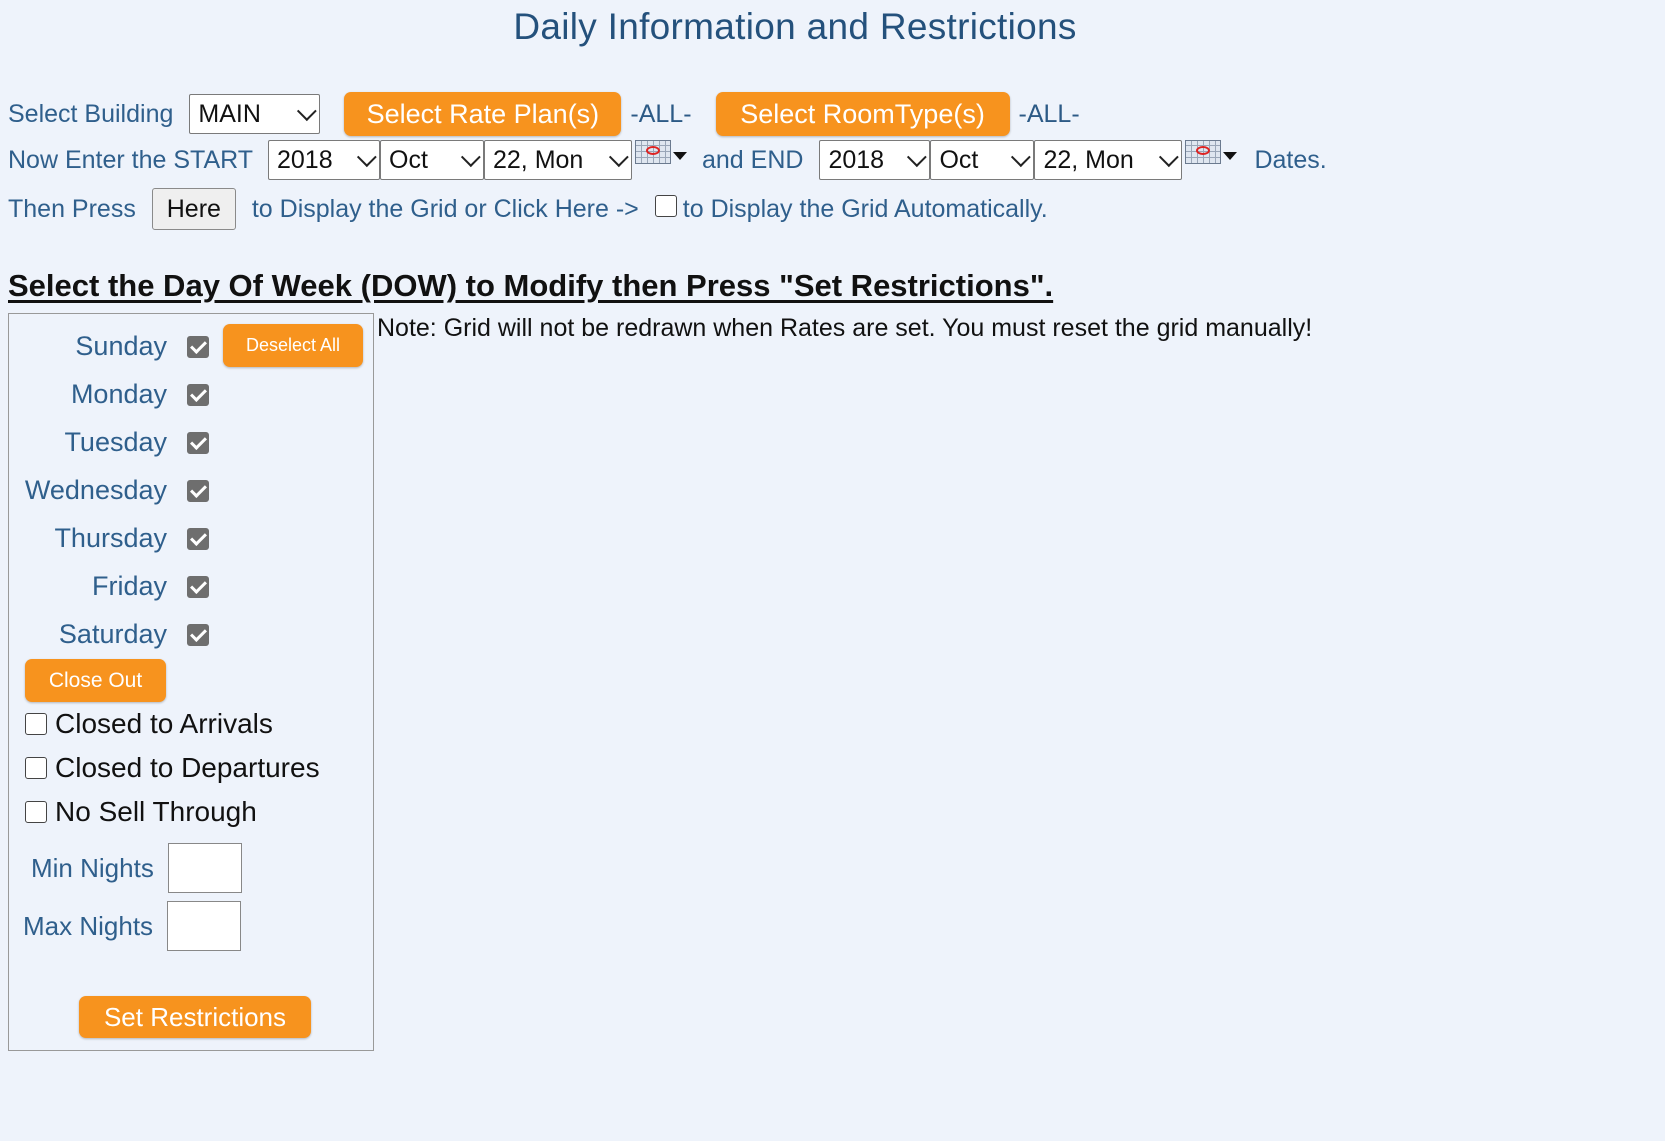  Describe the element at coordinates (293, 345) in the screenshot. I see `deselect-all-button: Deselect All` at that location.